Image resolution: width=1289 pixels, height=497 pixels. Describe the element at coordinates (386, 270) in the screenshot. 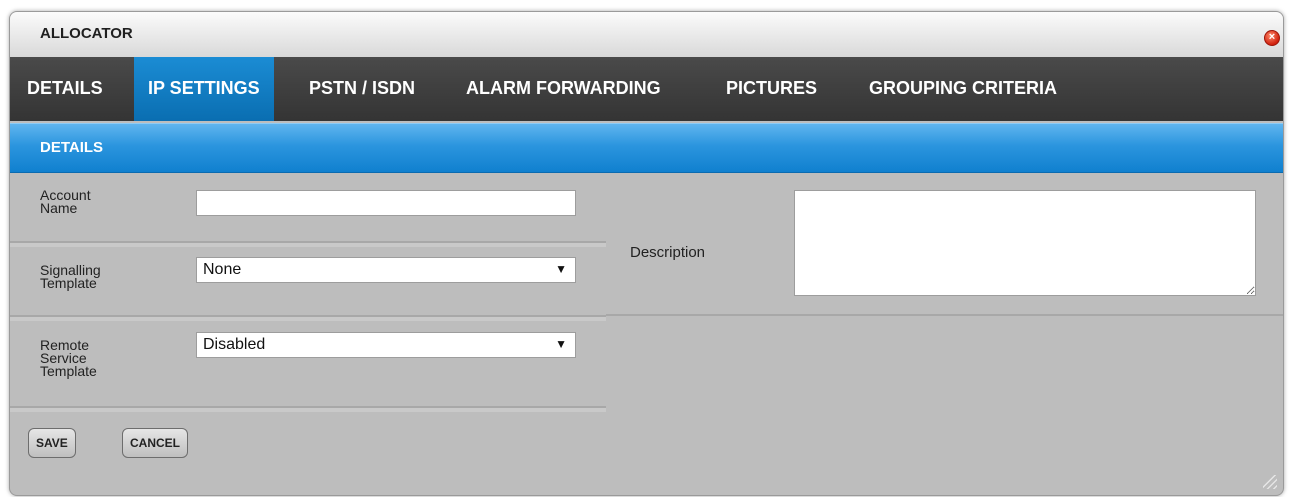

I see `signalling-template-select: None ▼` at that location.